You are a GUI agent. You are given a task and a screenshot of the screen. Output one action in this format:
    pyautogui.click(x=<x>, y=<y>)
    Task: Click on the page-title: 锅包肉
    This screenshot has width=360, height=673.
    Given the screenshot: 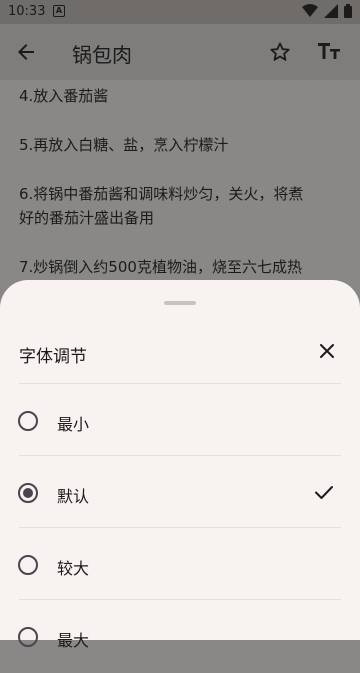 What is the action you would take?
    pyautogui.click(x=102, y=55)
    